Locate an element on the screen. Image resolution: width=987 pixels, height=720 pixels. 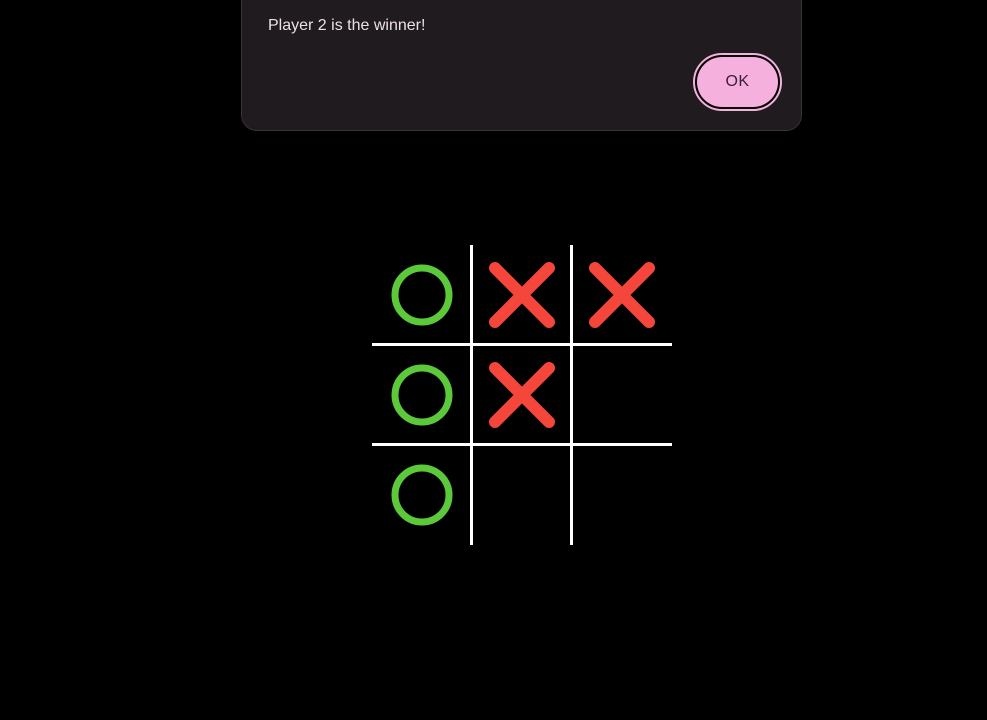
tic-tac-toe-board is located at coordinates (522, 395).